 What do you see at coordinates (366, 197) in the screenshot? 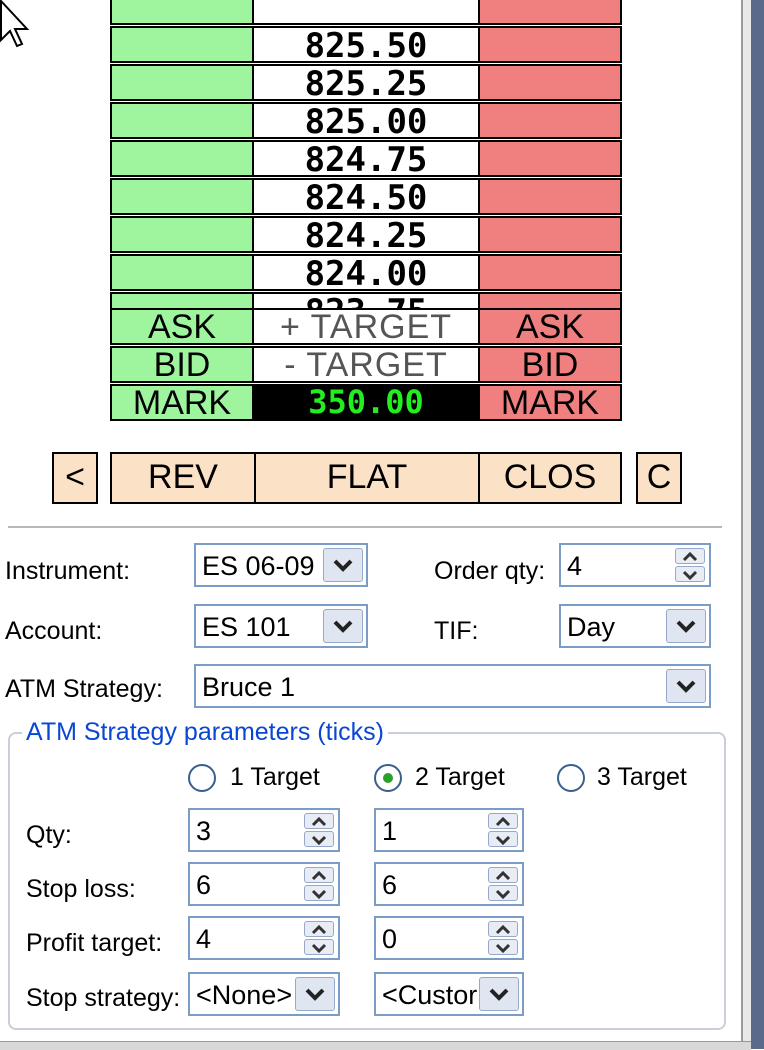
I see `ladder-row: 824.50` at bounding box center [366, 197].